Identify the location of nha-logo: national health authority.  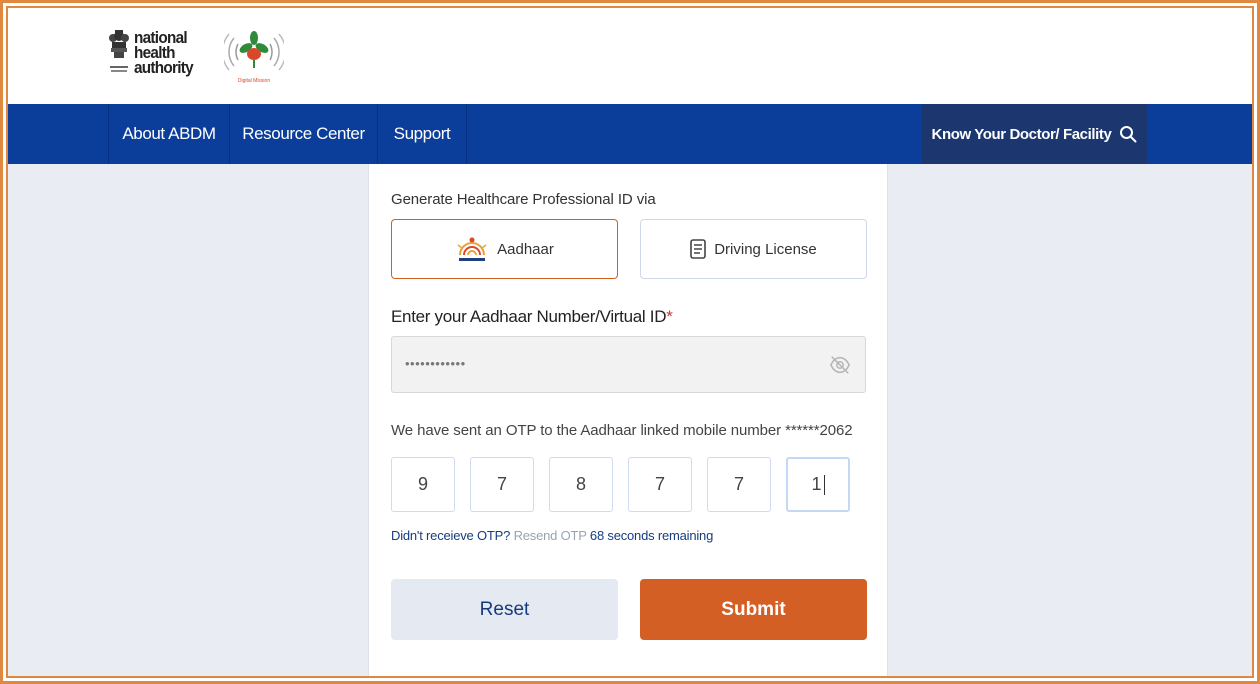
(154, 54).